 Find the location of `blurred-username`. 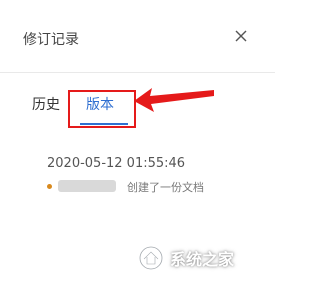

blurred-username is located at coordinates (87, 186).